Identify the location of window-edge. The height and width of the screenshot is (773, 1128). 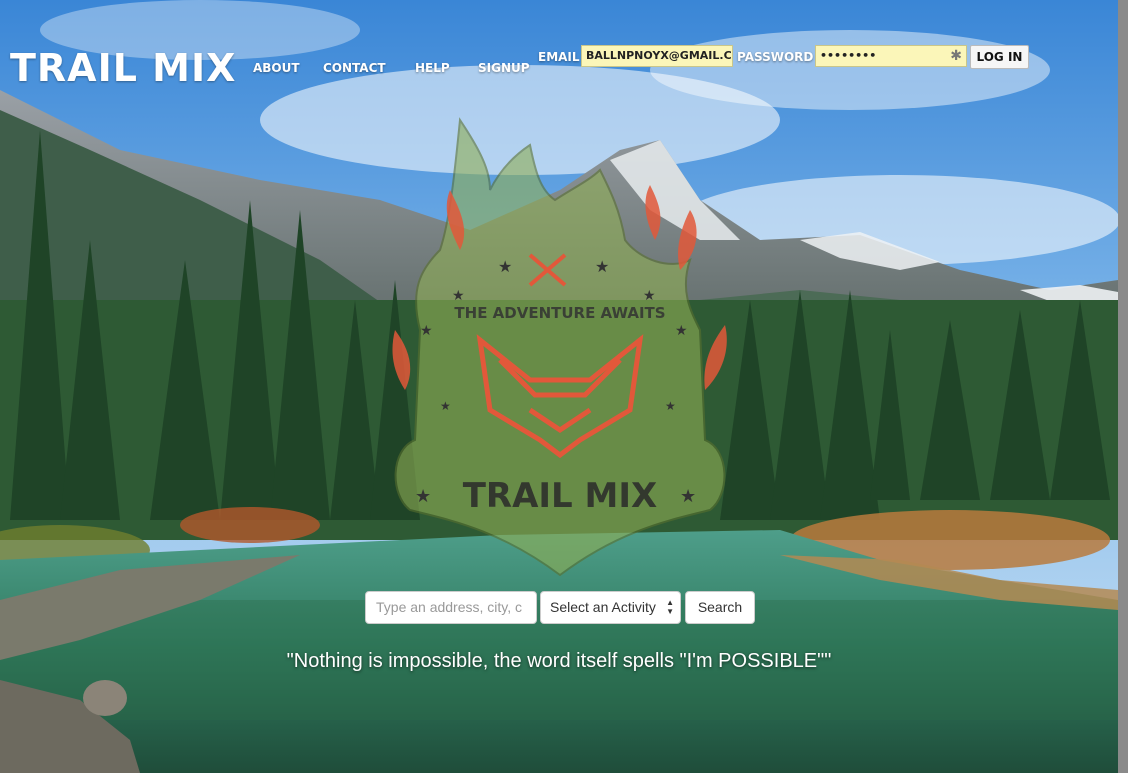
(1123, 386).